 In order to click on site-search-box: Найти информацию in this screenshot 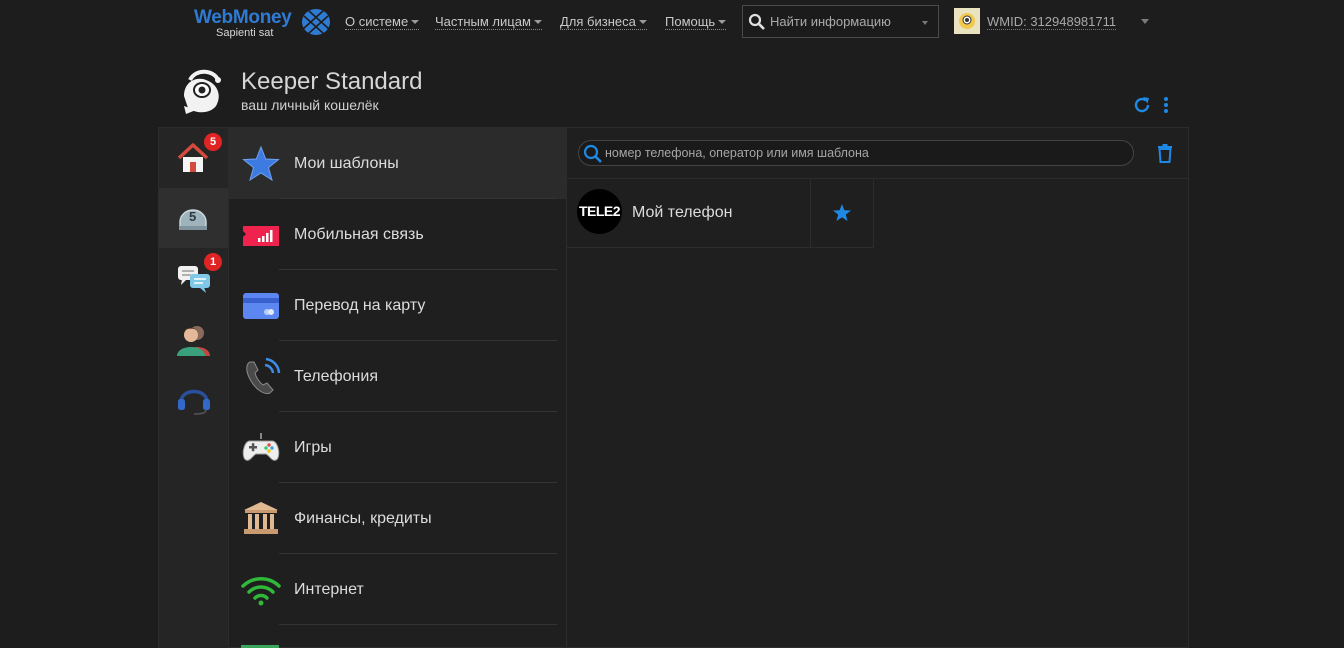, I will do `click(840, 21)`.